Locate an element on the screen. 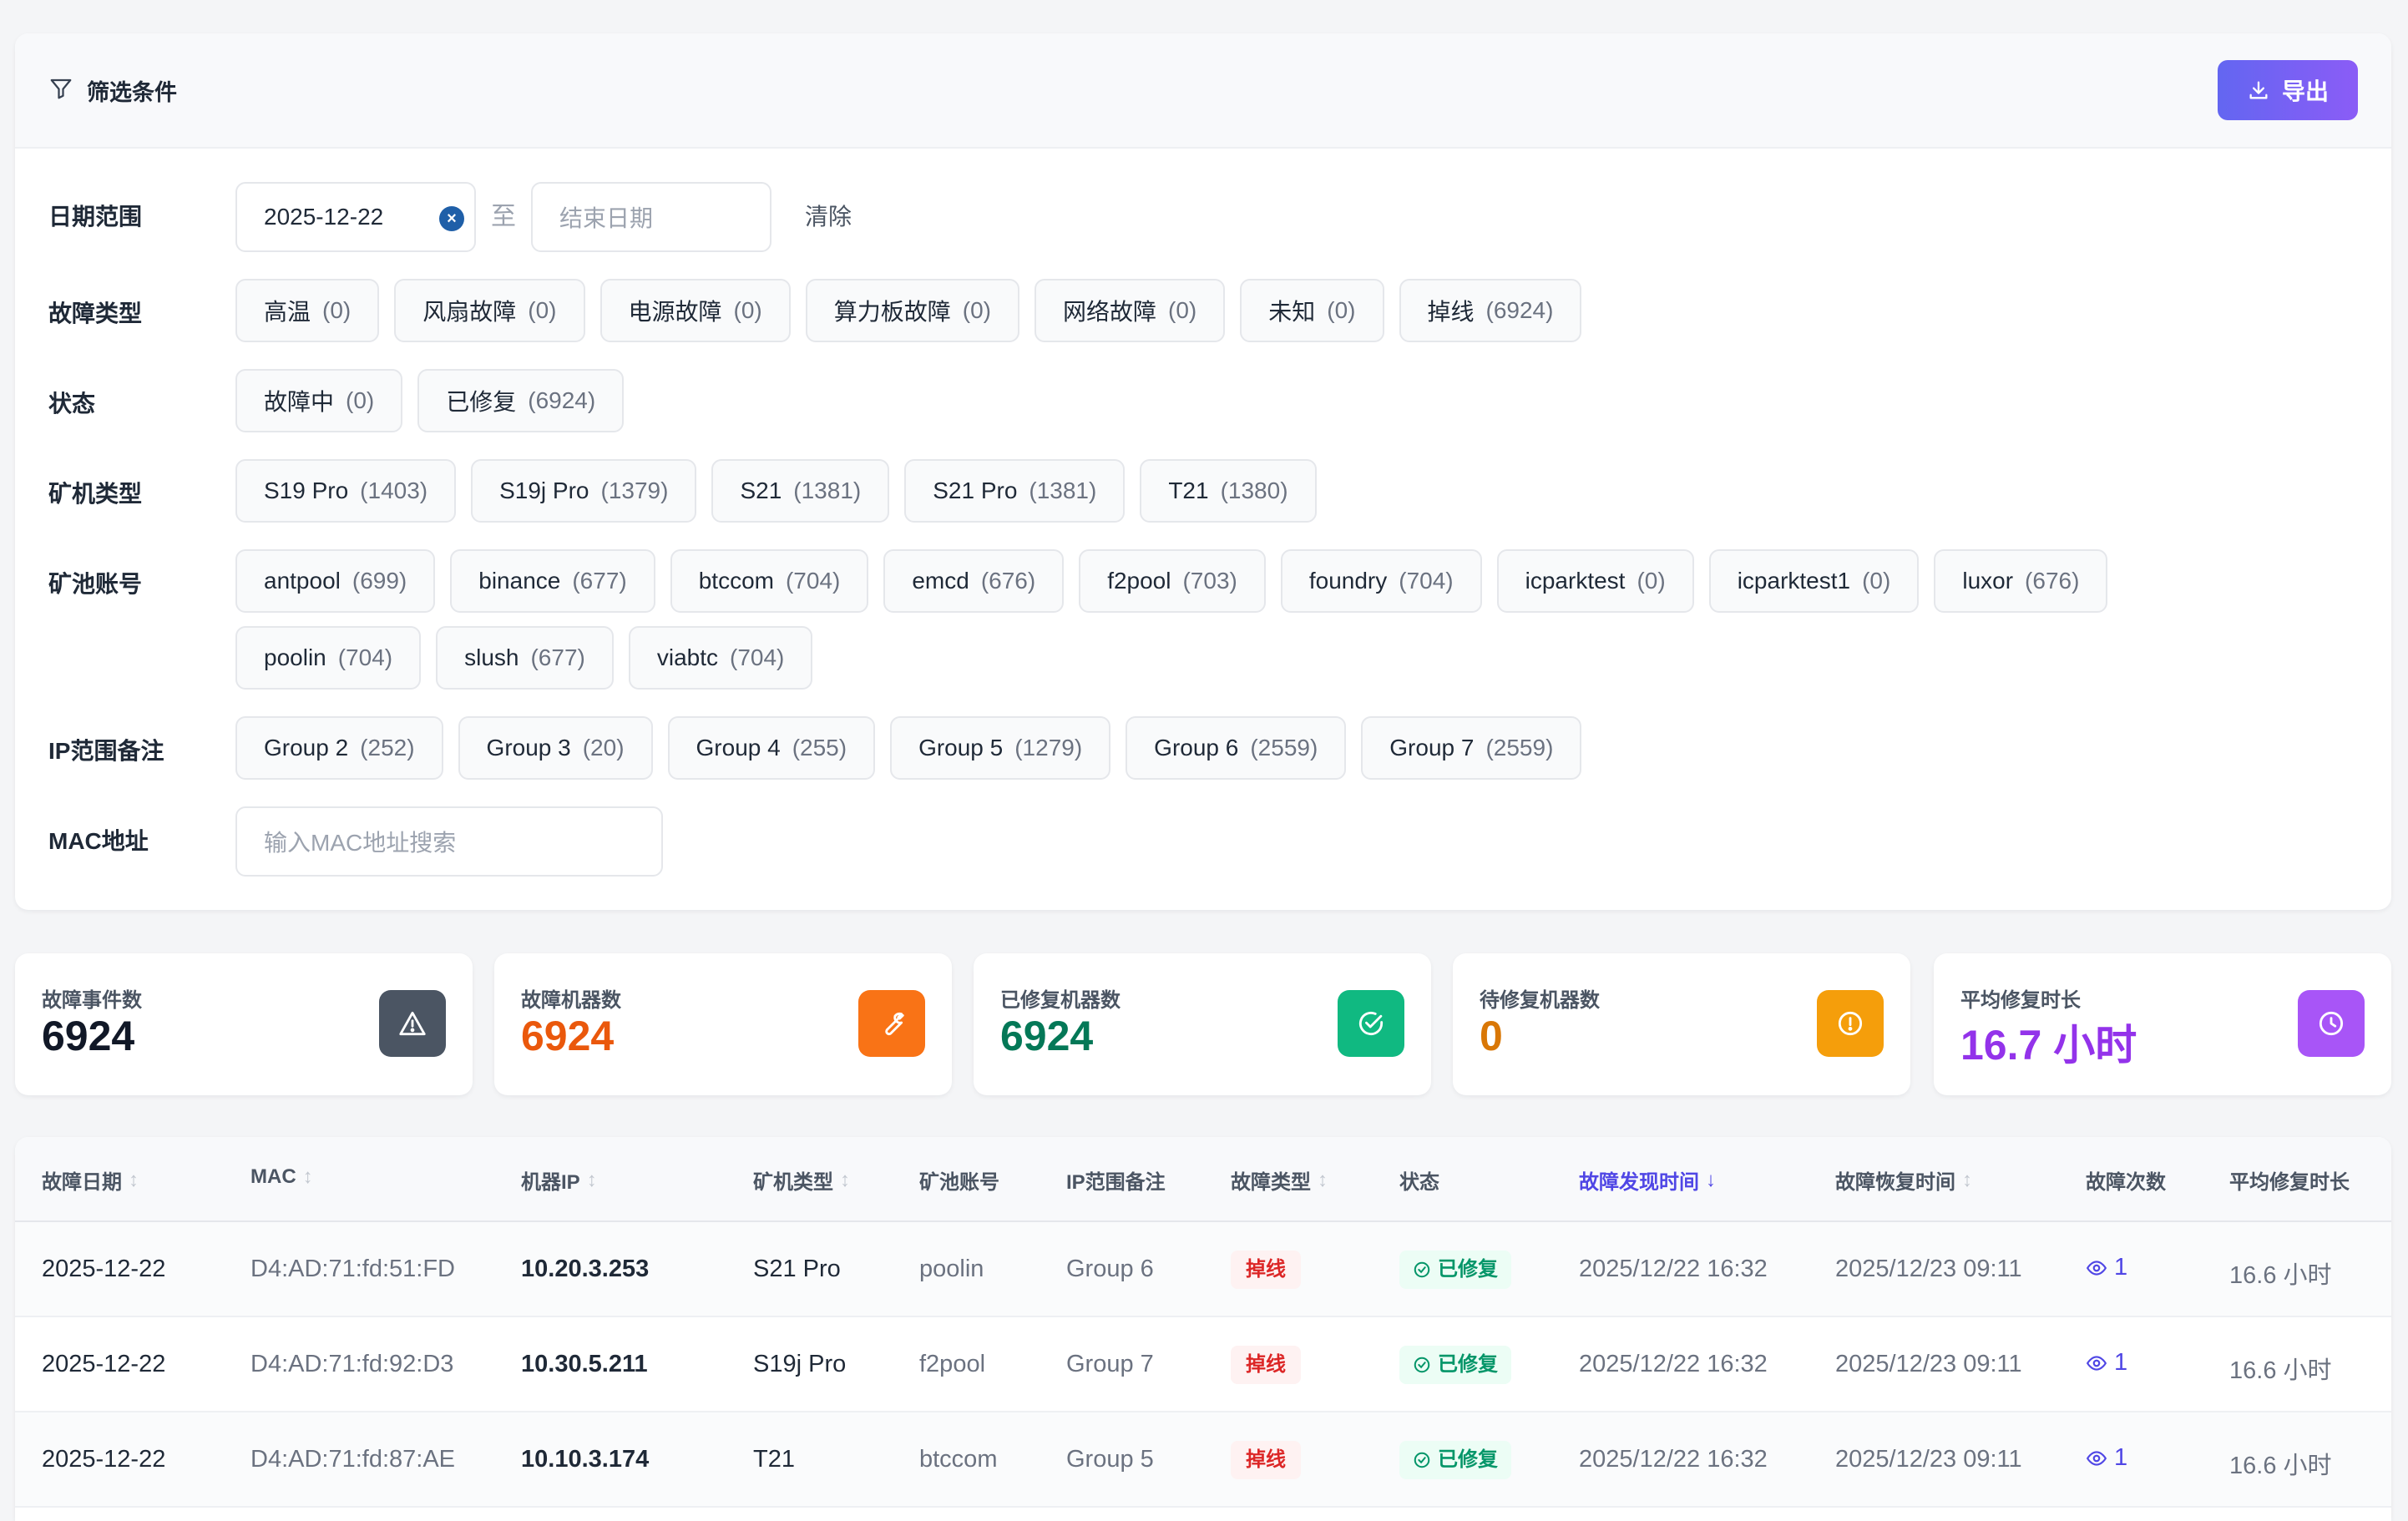 The height and width of the screenshot is (1521, 2408). fault-type-badge: 掉线 is located at coordinates (1266, 1270).